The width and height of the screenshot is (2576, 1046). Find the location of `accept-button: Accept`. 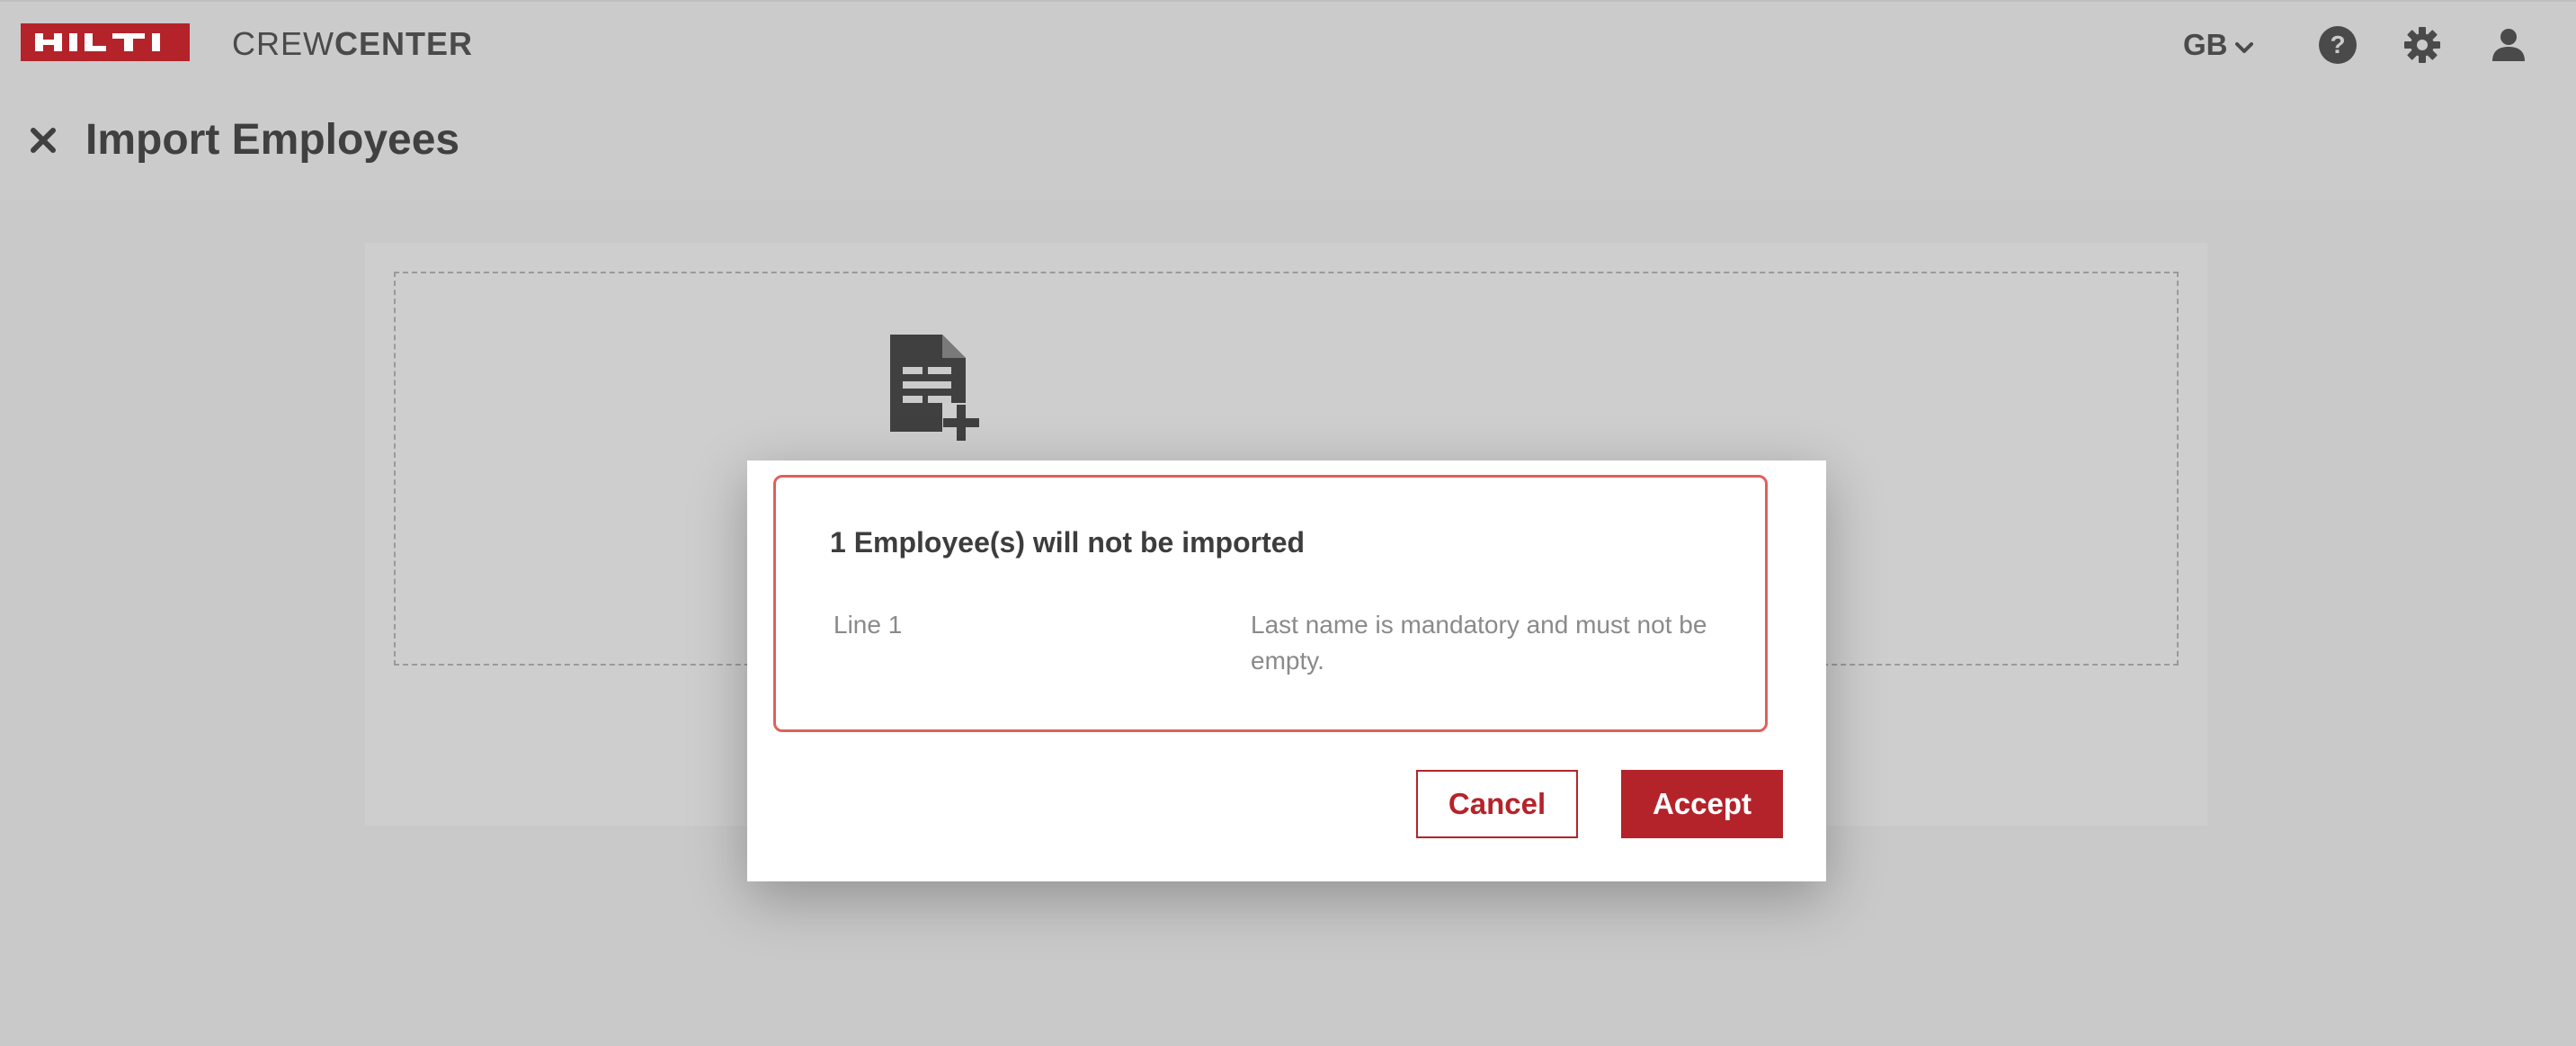

accept-button: Accept is located at coordinates (1702, 804).